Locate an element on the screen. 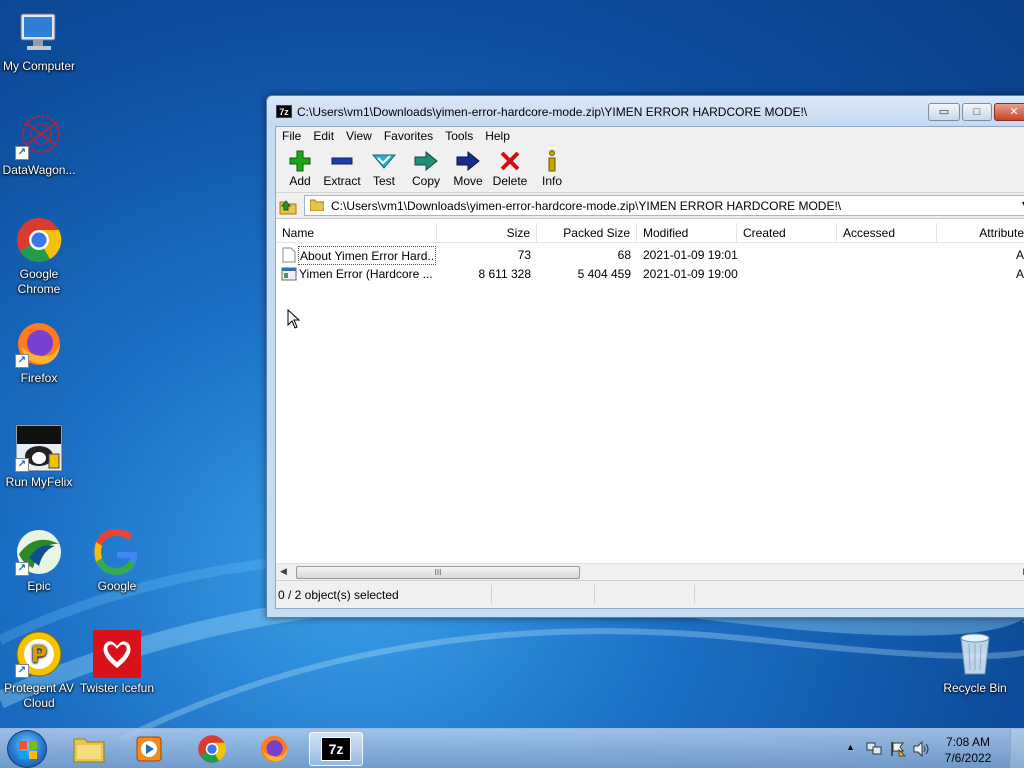  file-packed-size: 68 is located at coordinates (624, 255).